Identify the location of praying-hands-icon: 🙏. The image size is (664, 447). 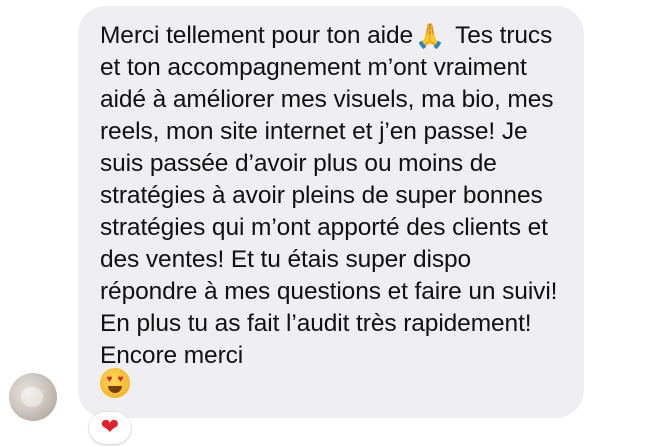
(430, 36).